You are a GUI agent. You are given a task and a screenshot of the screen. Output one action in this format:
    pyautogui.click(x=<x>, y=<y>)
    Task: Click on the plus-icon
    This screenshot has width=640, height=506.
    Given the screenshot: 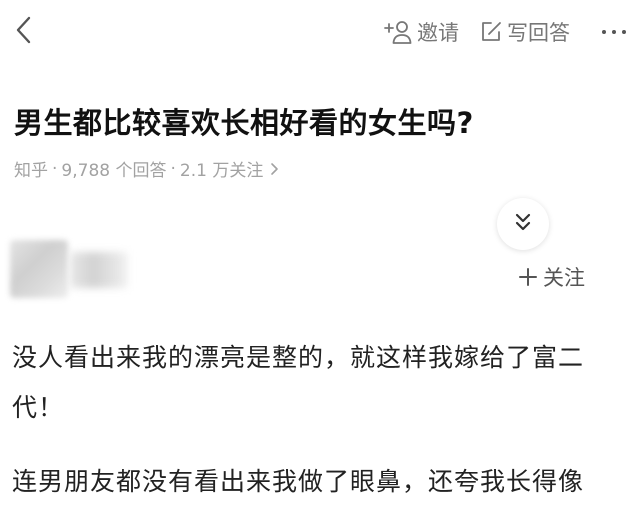 What is the action you would take?
    pyautogui.click(x=528, y=277)
    